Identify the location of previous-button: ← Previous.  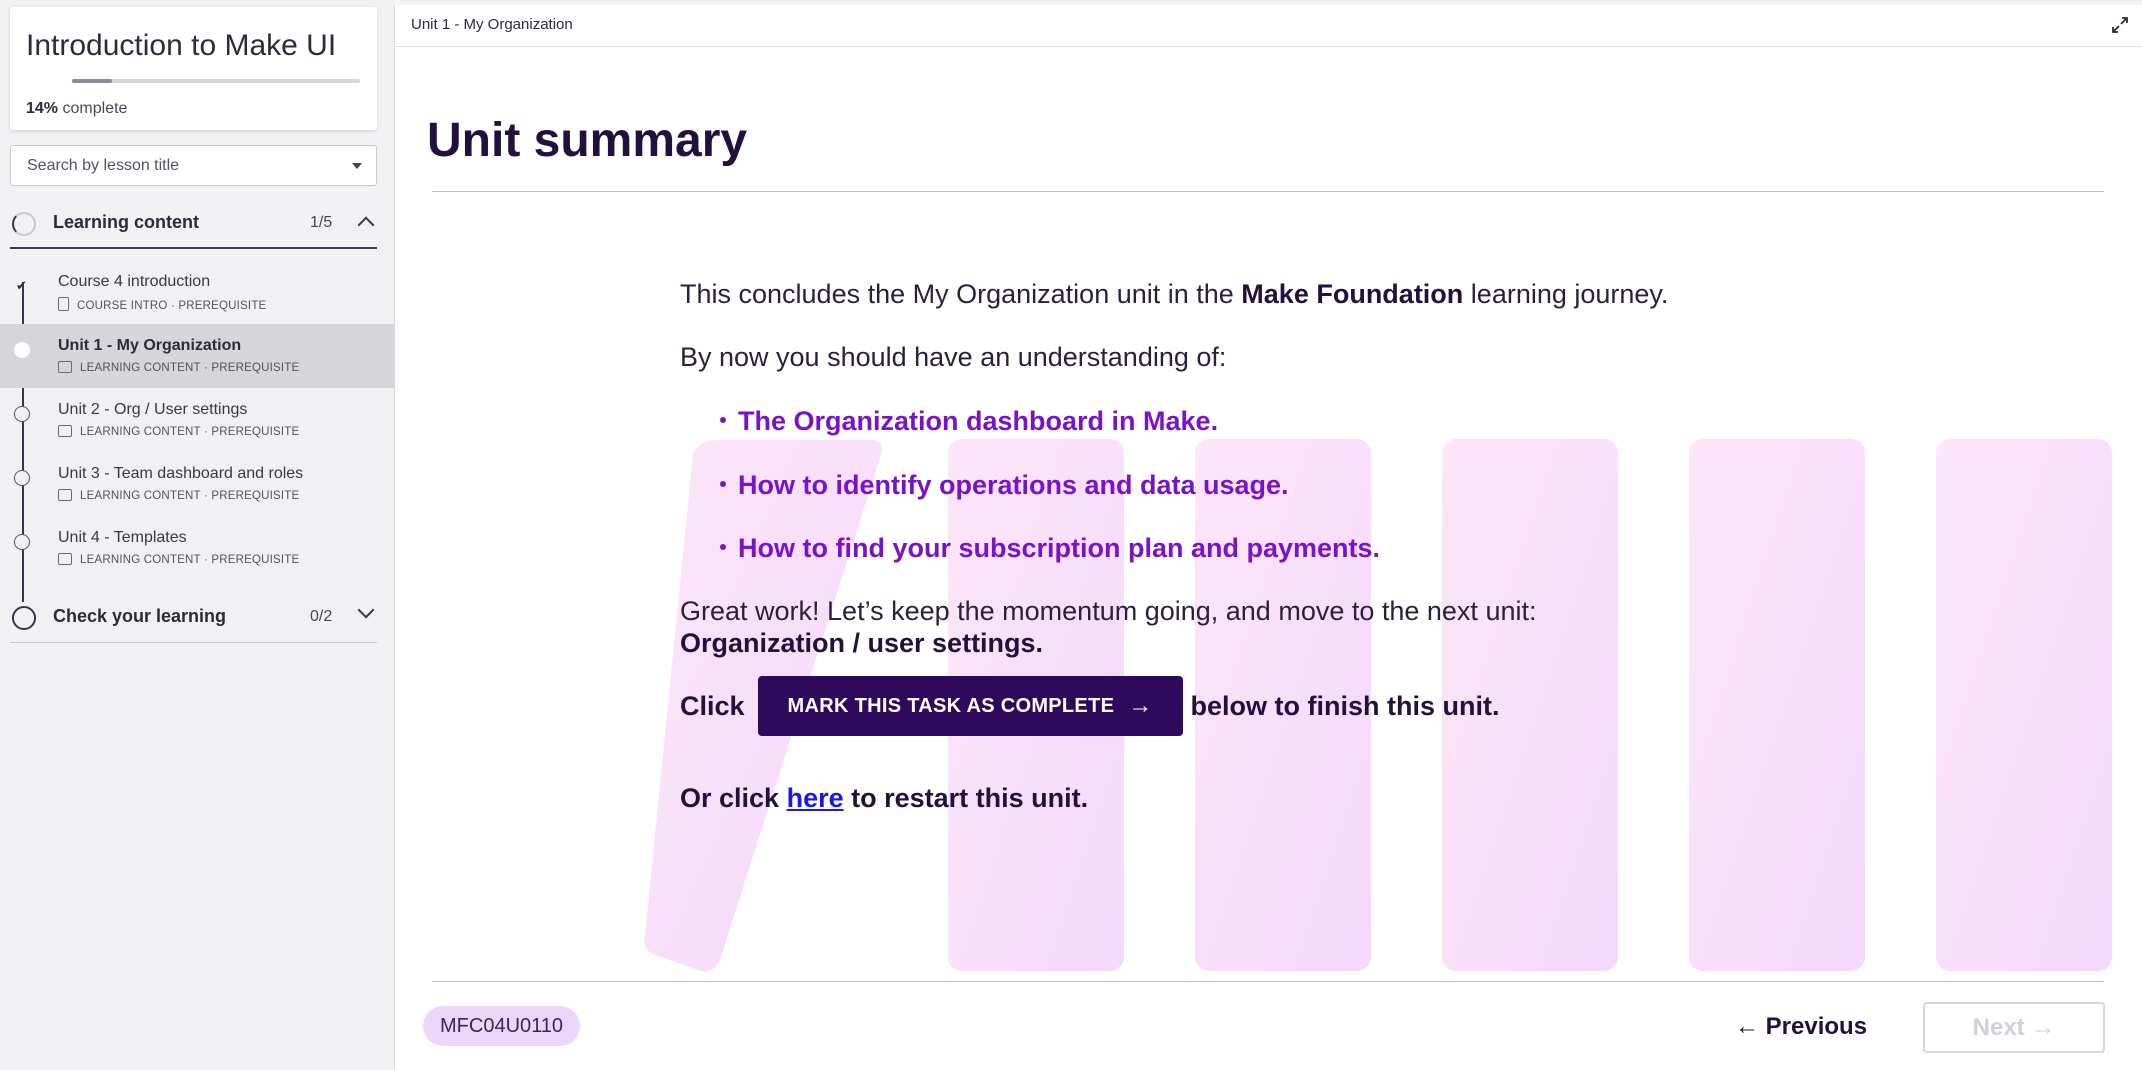
(1801, 1027).